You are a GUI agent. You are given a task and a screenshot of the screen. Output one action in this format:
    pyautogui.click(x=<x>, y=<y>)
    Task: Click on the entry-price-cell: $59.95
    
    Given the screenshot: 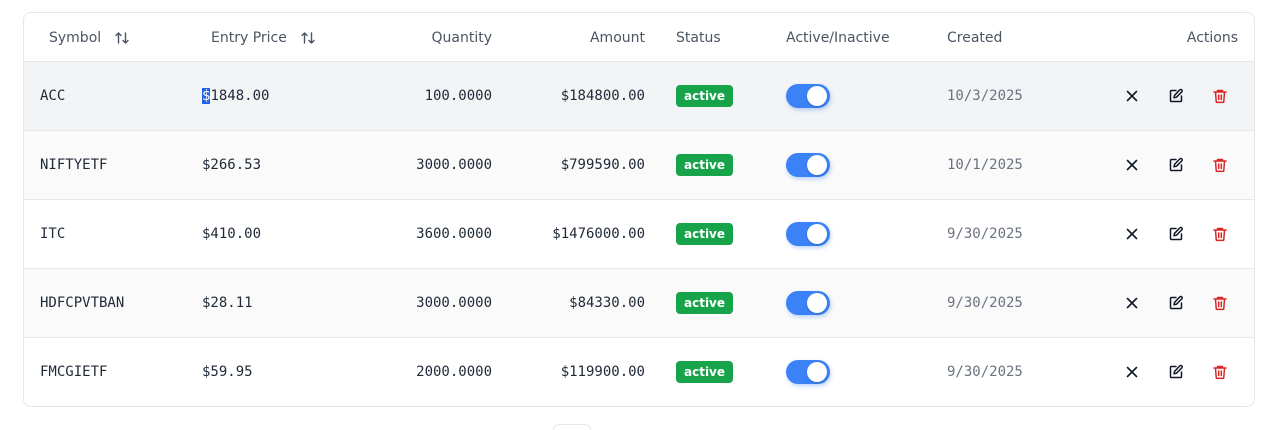 What is the action you would take?
    pyautogui.click(x=227, y=372)
    